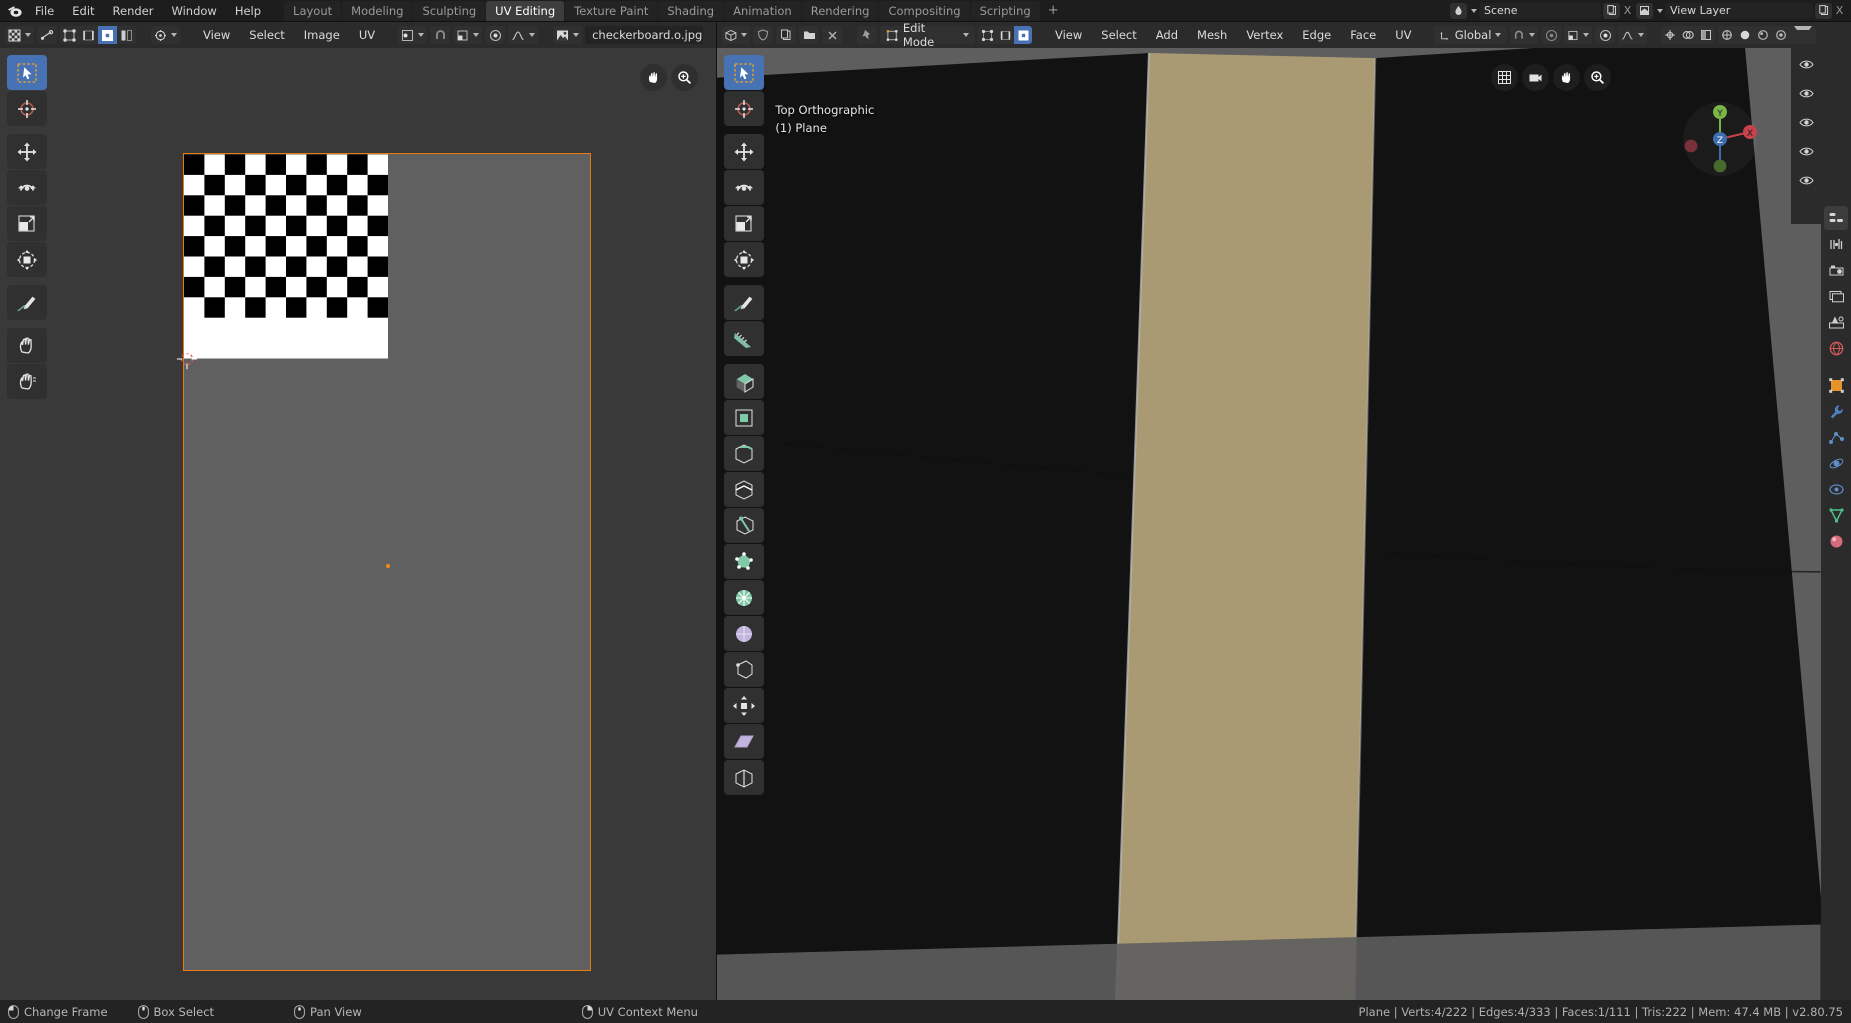  I want to click on view-layer-selector: View Layer X, so click(1740, 10).